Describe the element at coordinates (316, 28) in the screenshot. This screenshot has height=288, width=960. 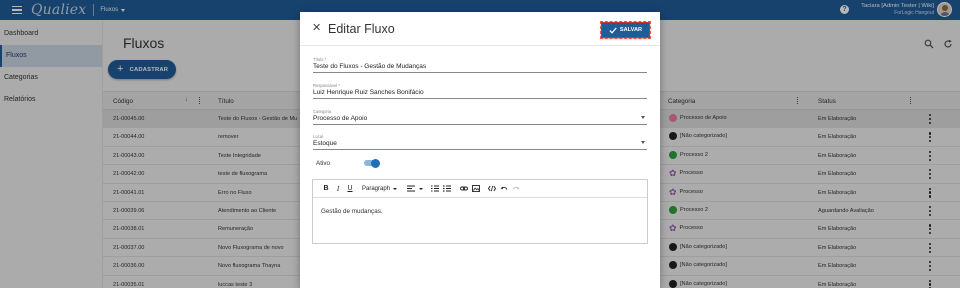
I see `close-icon: ✕` at that location.